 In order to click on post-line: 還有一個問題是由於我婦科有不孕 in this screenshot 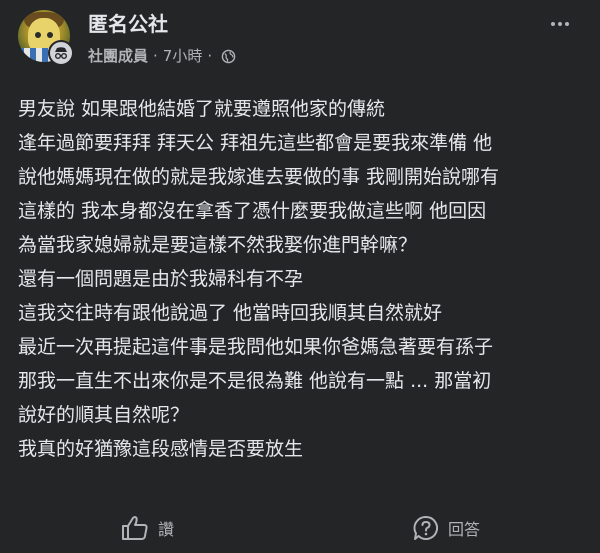, I will do `click(161, 279)`.